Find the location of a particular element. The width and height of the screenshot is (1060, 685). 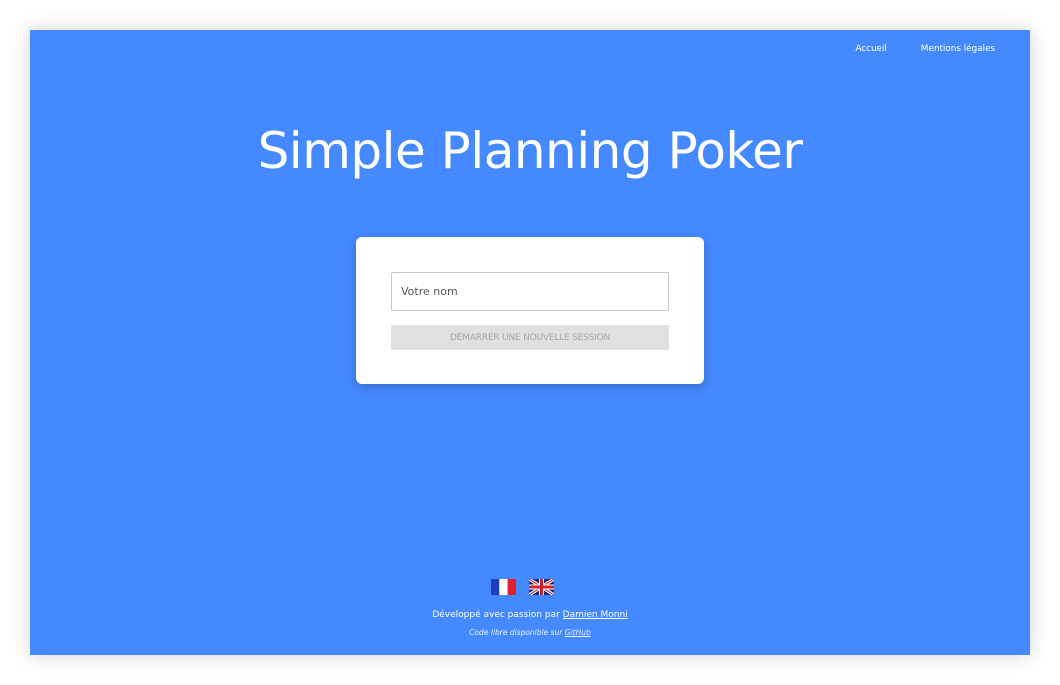

start-session-button: DÉMARRER UNE NOUVELLE SESSION is located at coordinates (530, 337).